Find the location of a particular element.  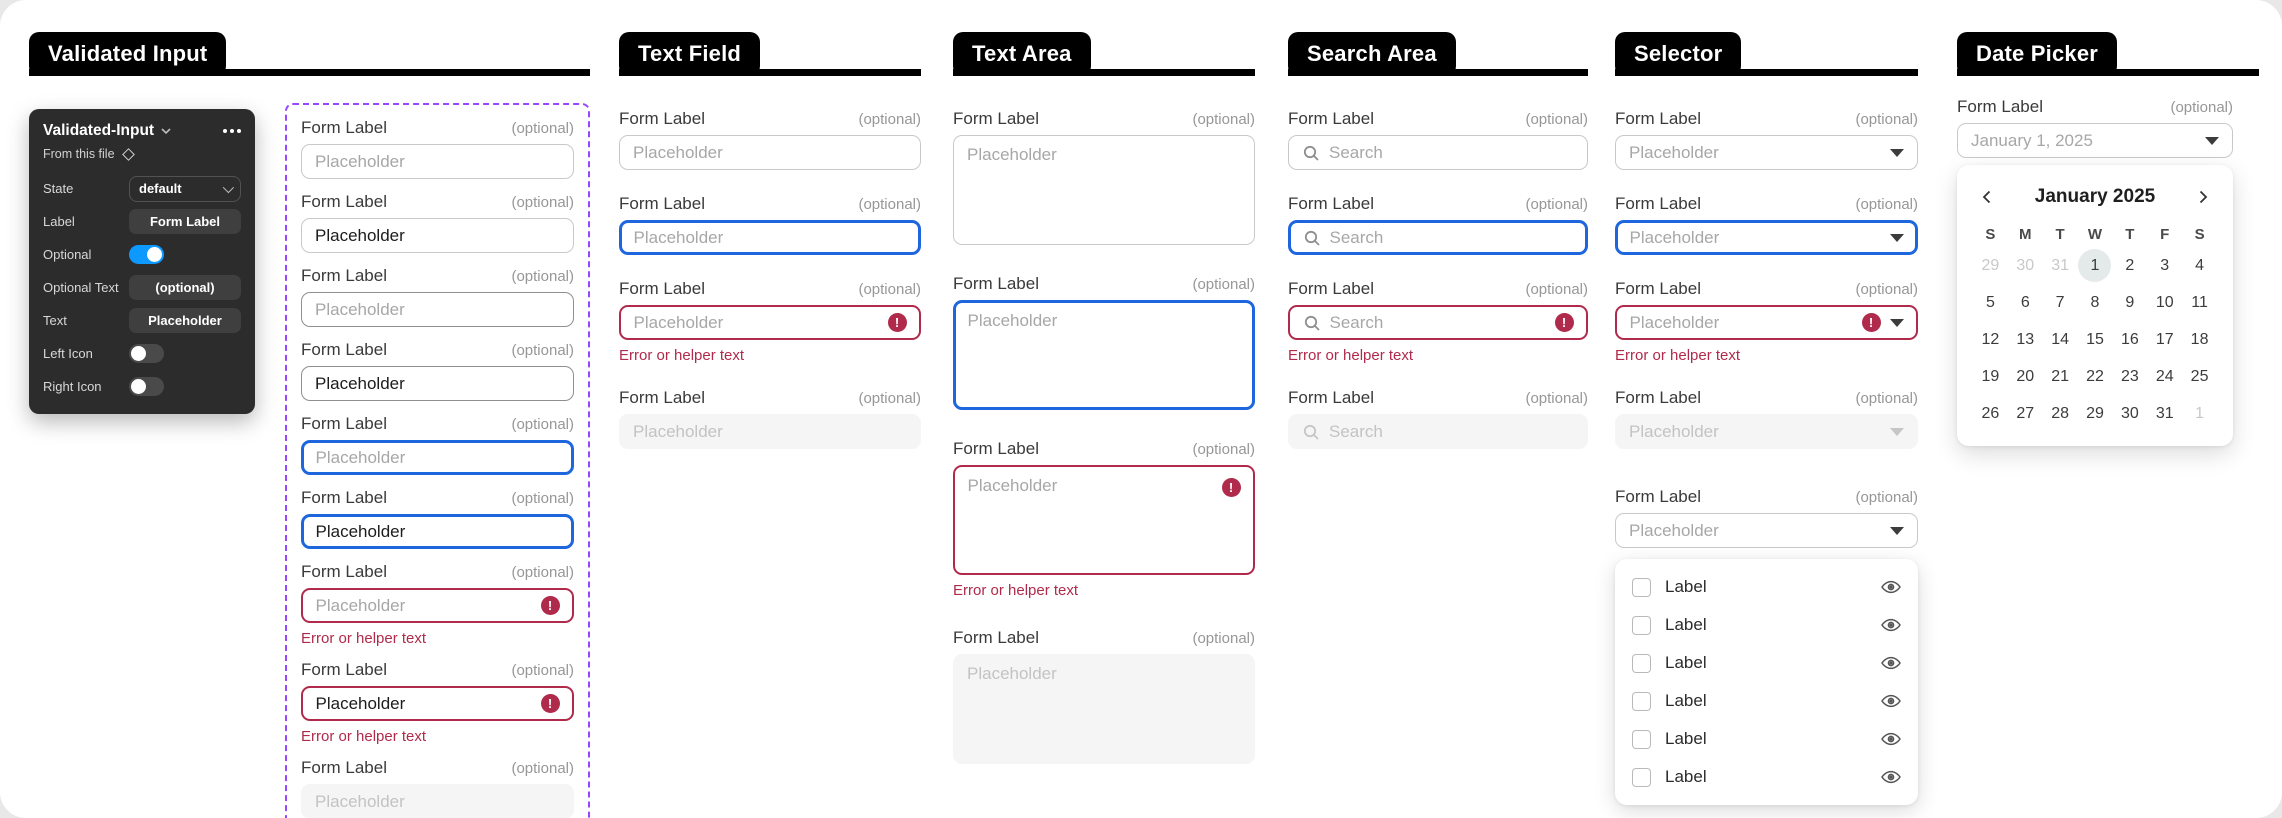

calendar-day: 26 is located at coordinates (1990, 413).